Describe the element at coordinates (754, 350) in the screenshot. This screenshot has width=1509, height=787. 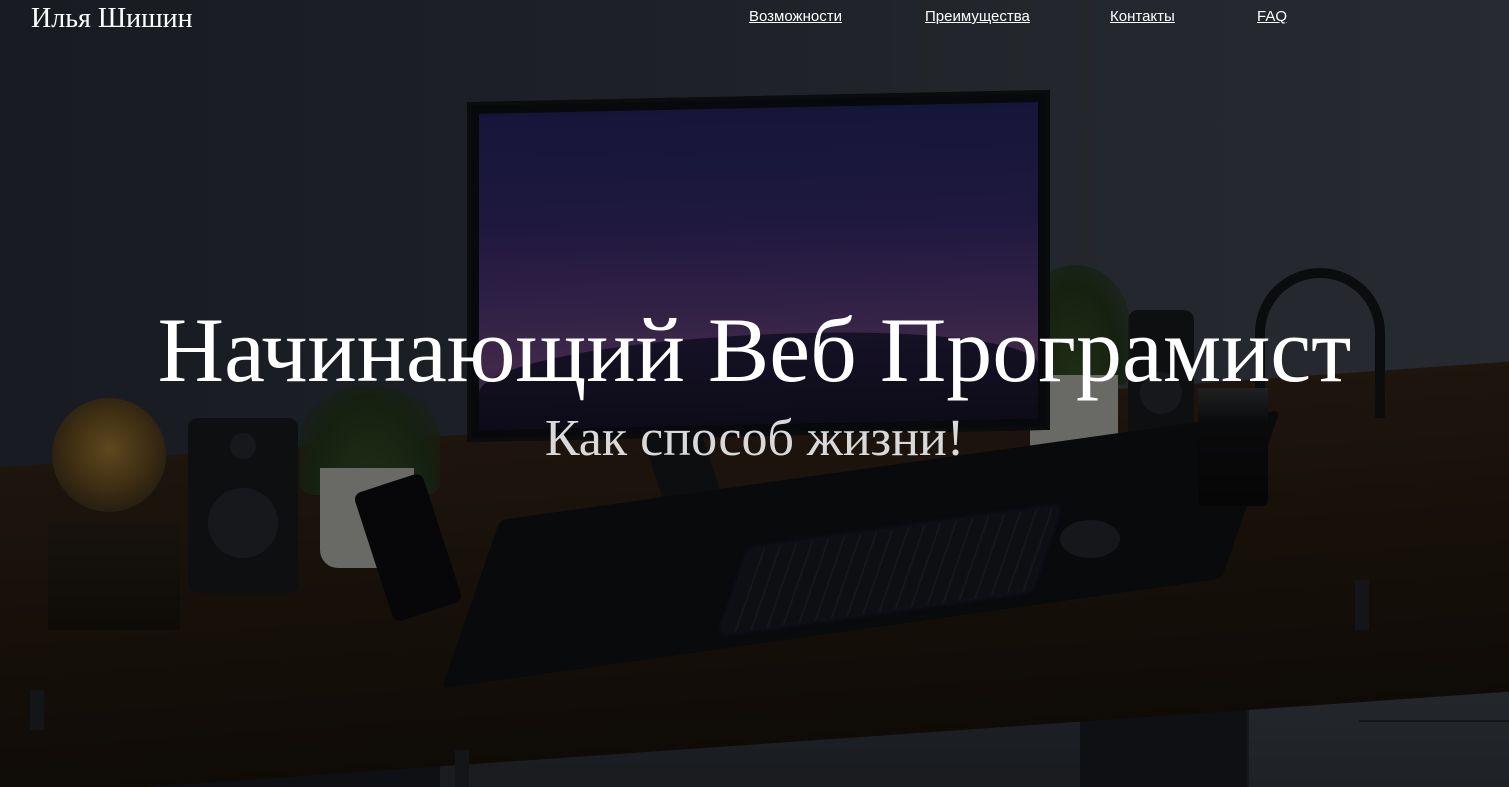
I see `hero-title: Начинающий Веб Програмист` at that location.